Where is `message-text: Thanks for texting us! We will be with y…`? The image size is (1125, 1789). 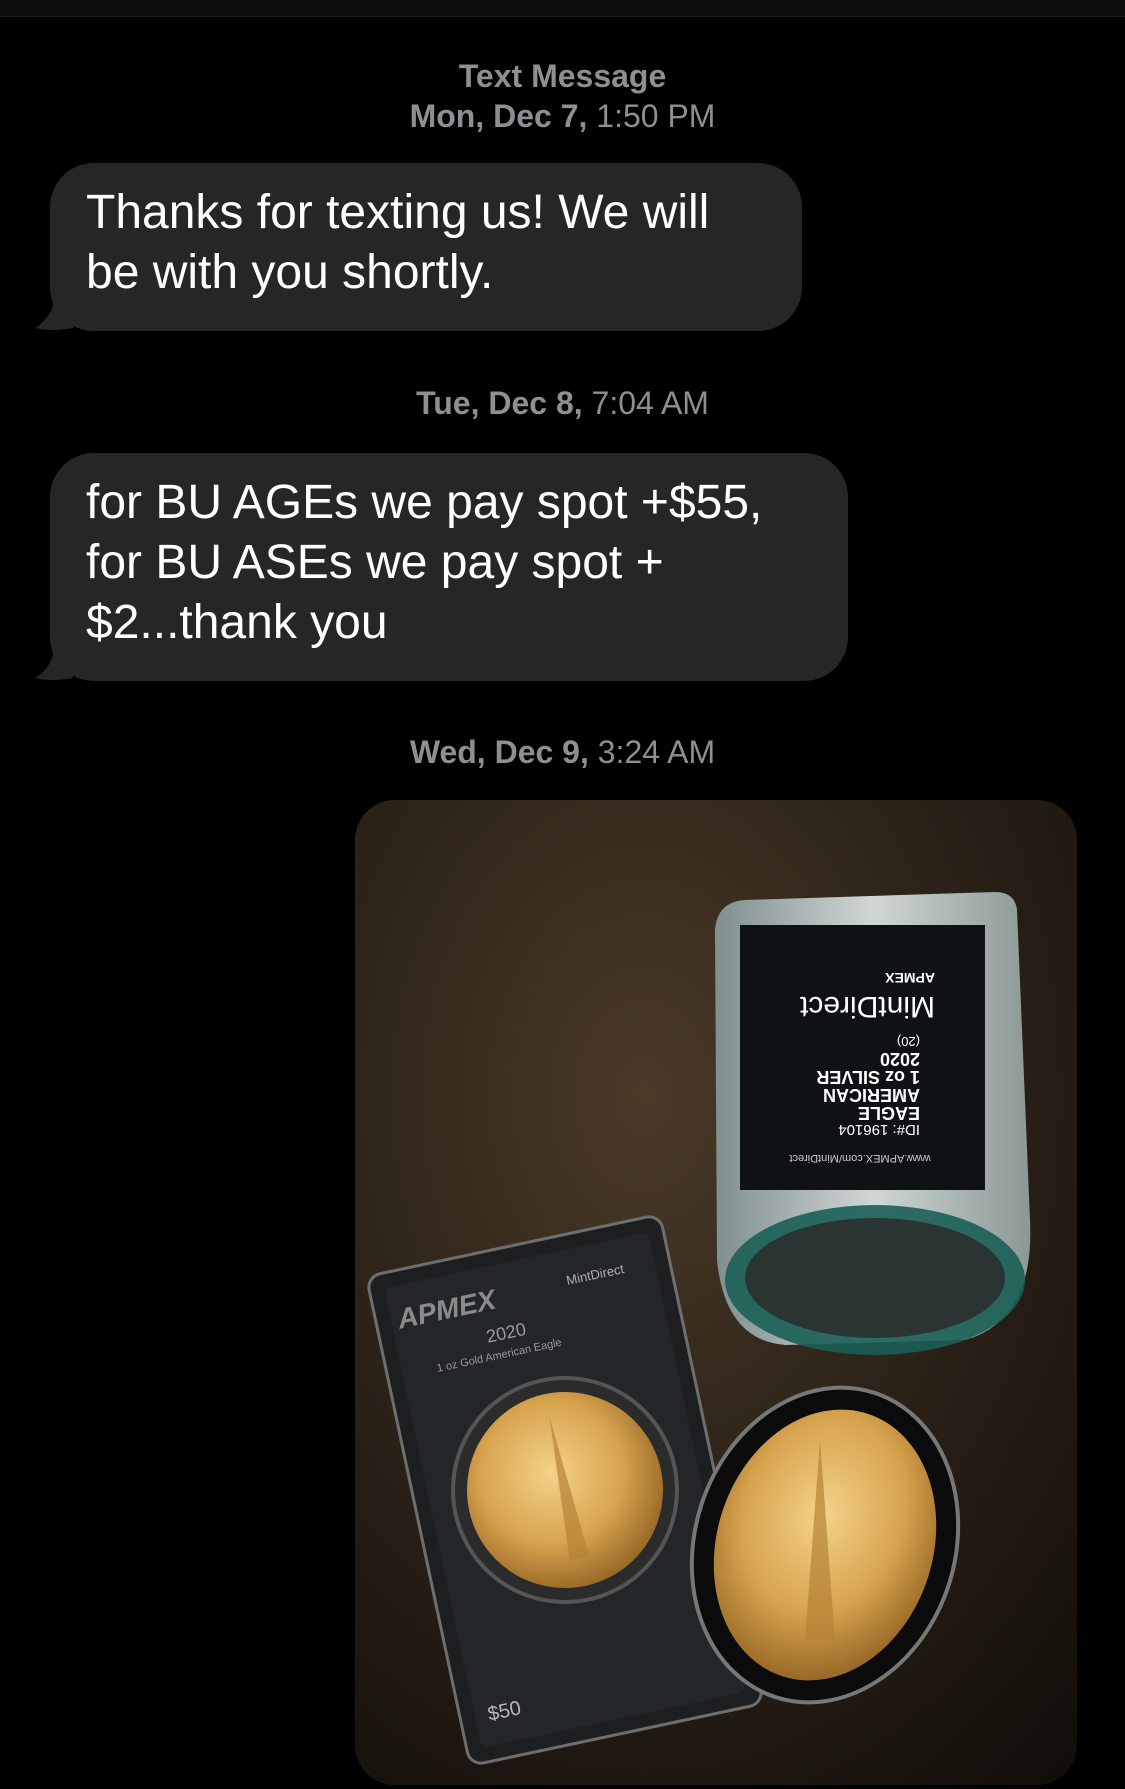
message-text: Thanks for texting us! We will be with y… is located at coordinates (398, 242).